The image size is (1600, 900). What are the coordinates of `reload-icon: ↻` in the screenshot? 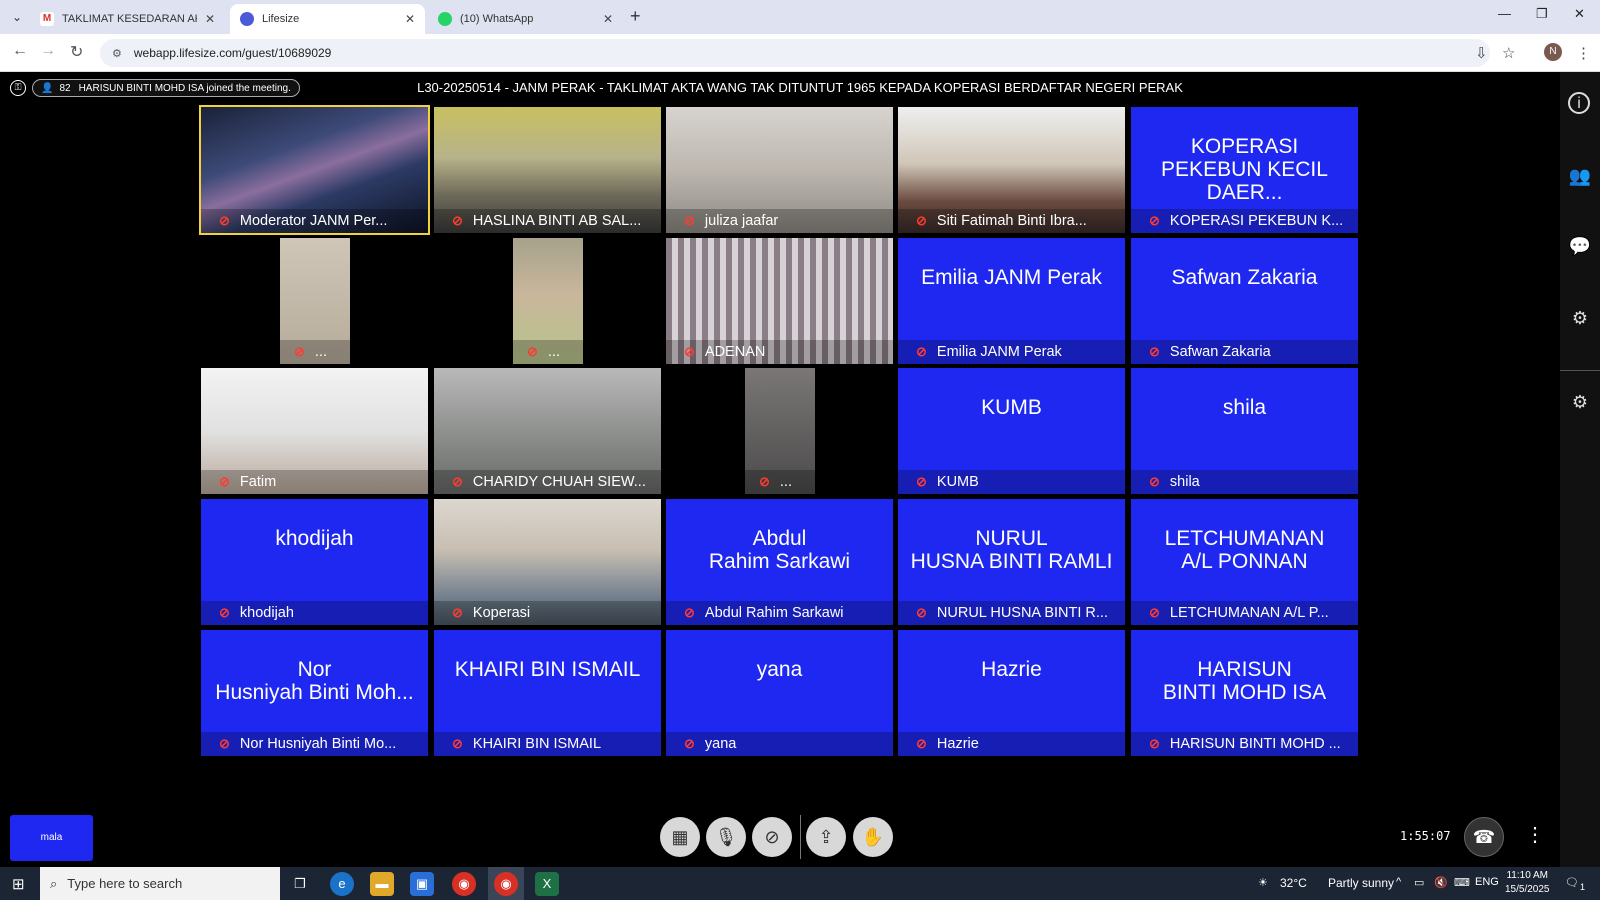 It's located at (76, 52).